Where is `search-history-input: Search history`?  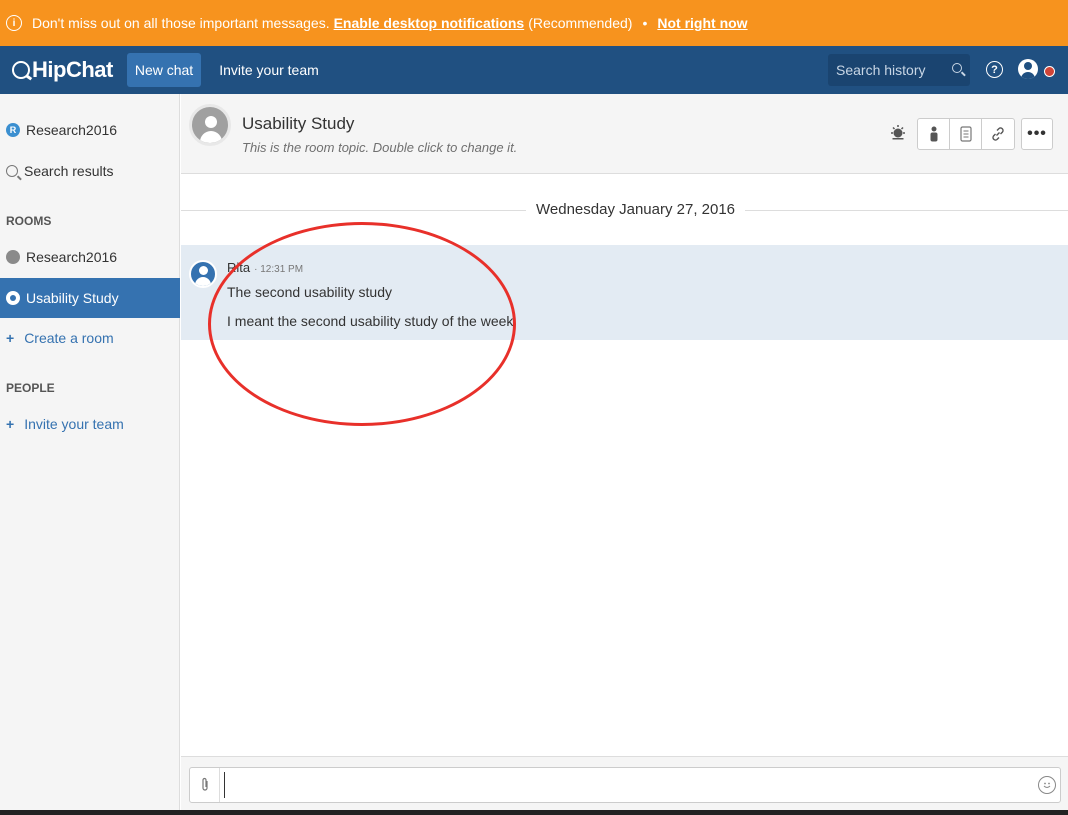 search-history-input: Search history is located at coordinates (899, 70).